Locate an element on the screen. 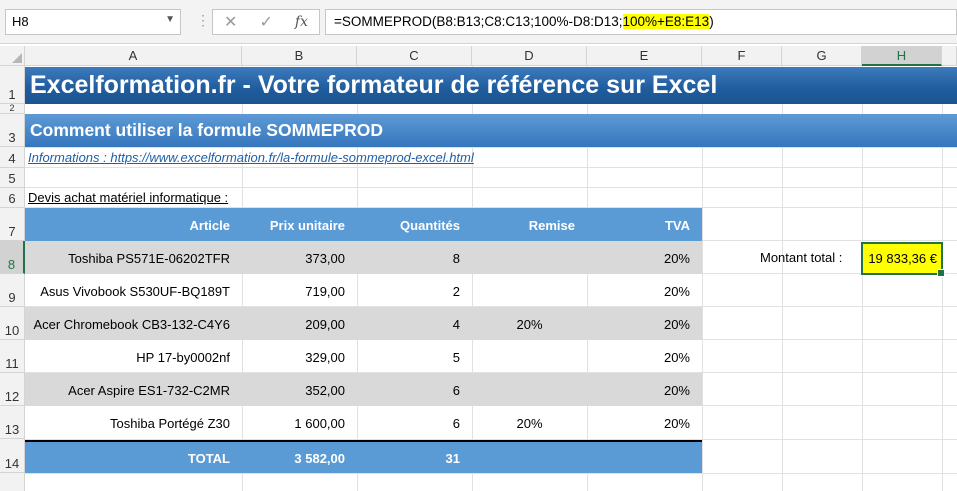  row-header-2: 2 is located at coordinates (12, 108).